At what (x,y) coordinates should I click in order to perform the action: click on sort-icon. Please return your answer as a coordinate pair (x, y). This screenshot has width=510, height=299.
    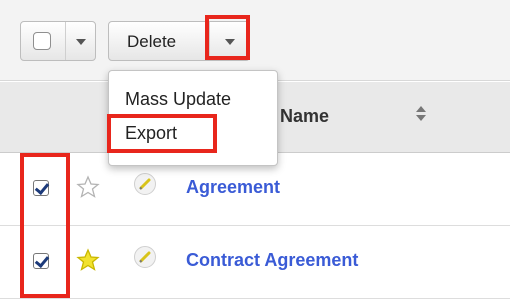
    Looking at the image, I should click on (421, 115).